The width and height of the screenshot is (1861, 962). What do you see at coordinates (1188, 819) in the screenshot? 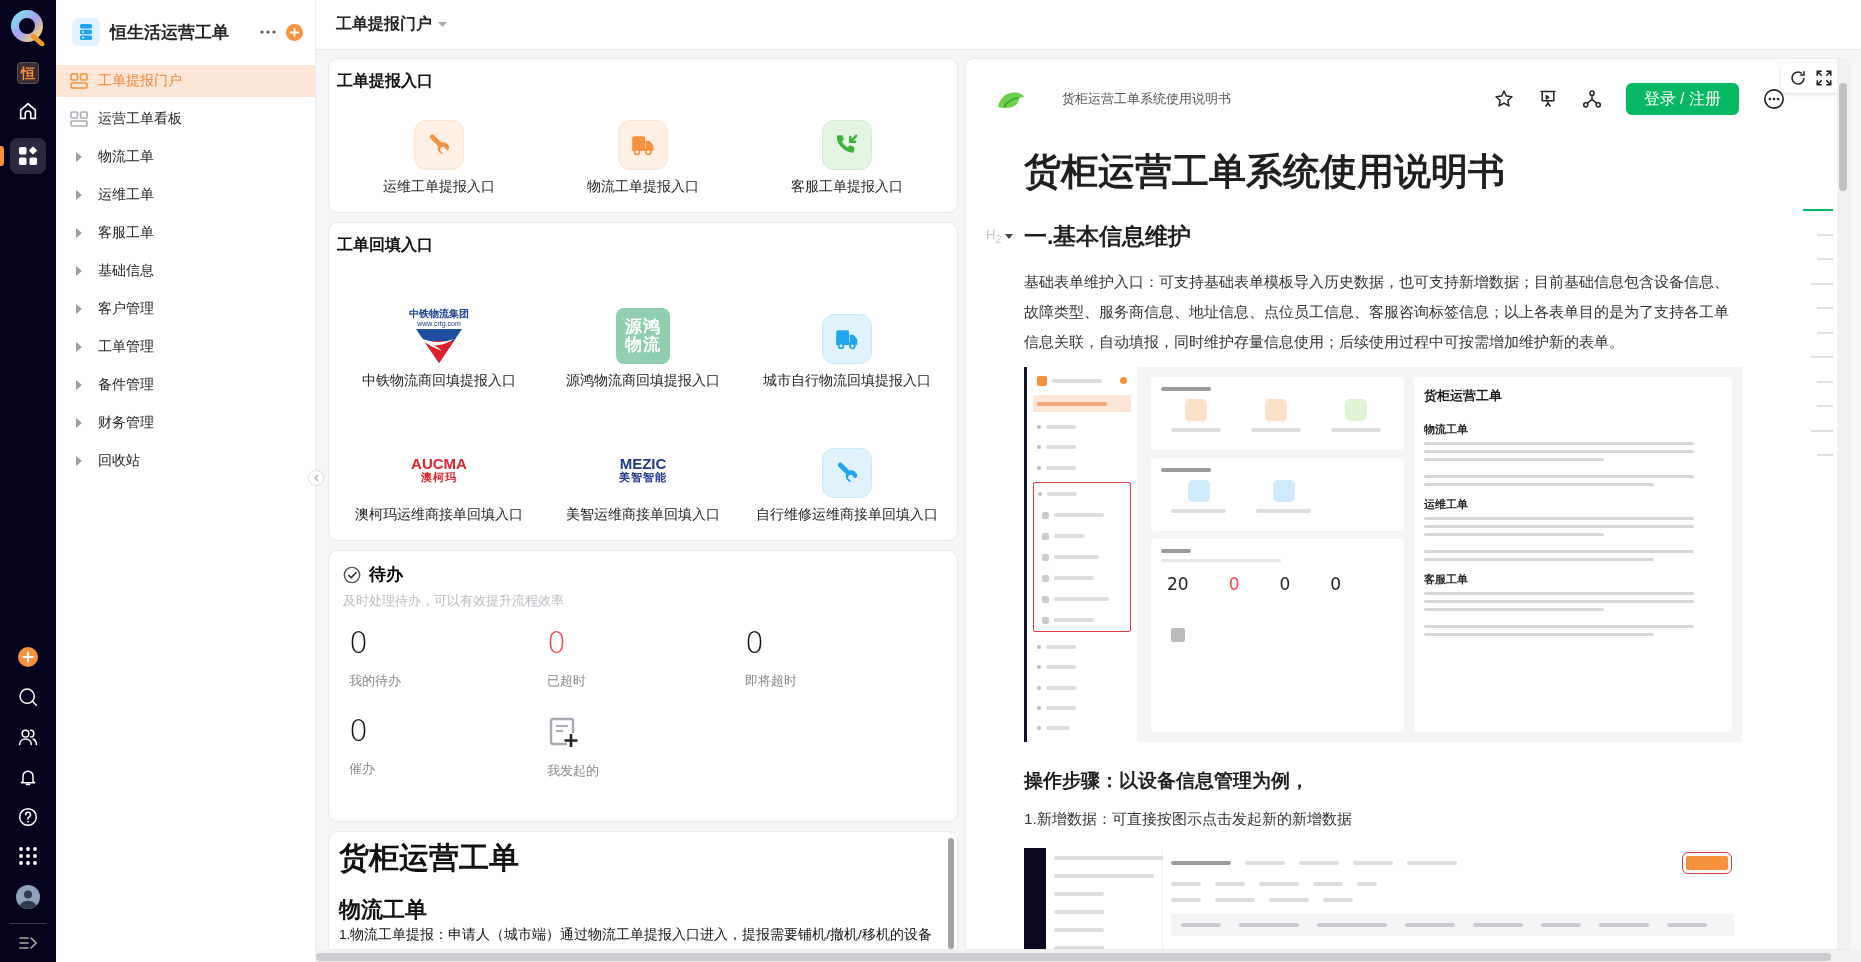
I see `paragraph: 1.新增数据：可直接按图示点击发起新的新增数据` at bounding box center [1188, 819].